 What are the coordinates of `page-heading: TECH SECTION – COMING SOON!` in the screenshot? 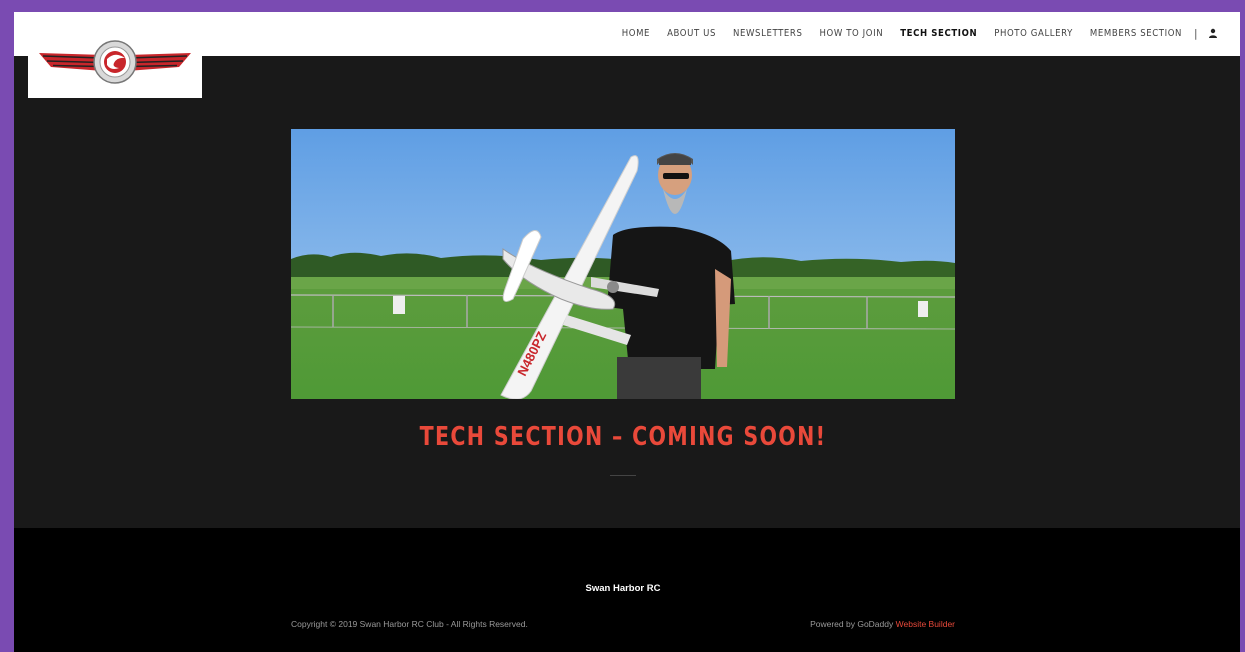 It's located at (623, 437).